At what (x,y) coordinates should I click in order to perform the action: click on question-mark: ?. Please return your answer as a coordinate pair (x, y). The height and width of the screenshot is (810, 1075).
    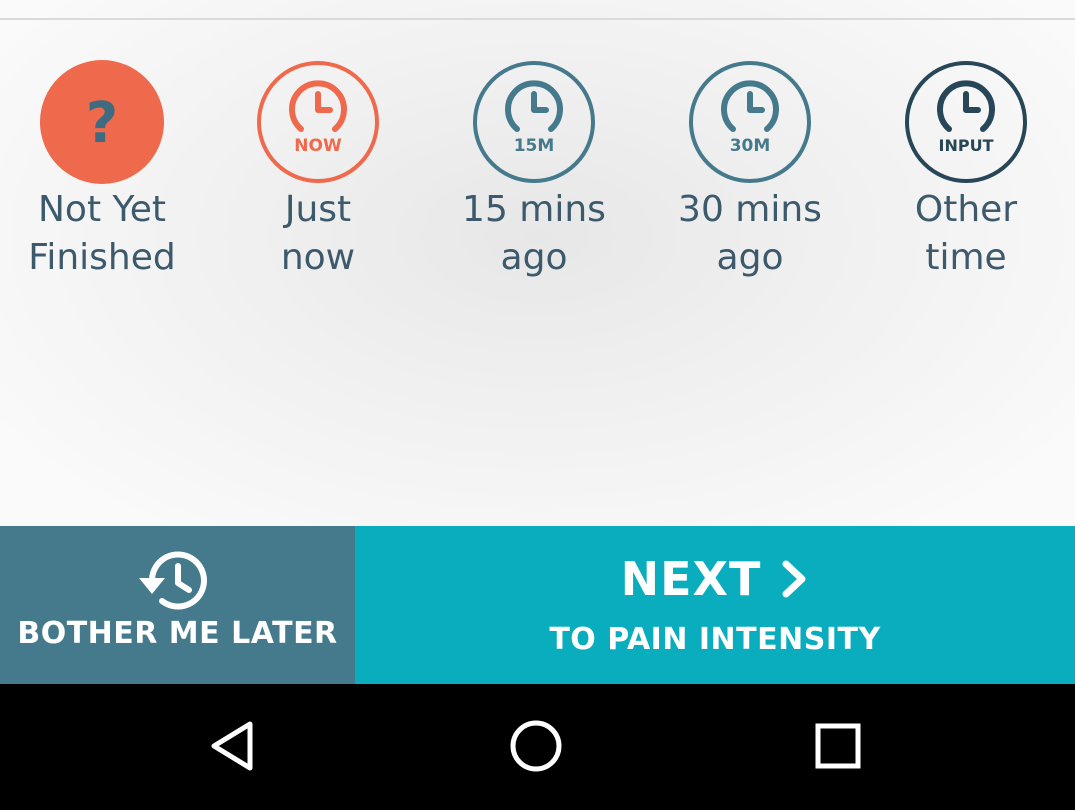
    Looking at the image, I should click on (102, 123).